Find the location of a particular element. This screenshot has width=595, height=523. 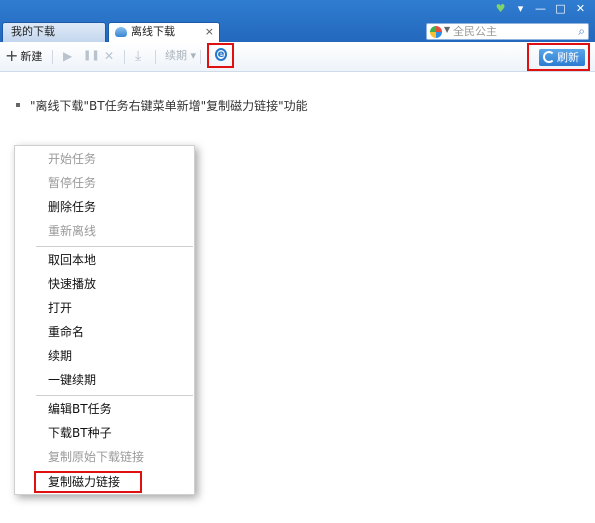

cloud-icon is located at coordinates (121, 32).